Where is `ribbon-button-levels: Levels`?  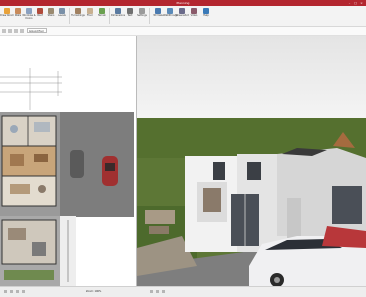 ribbon-button-levels: Levels is located at coordinates (62, 15).